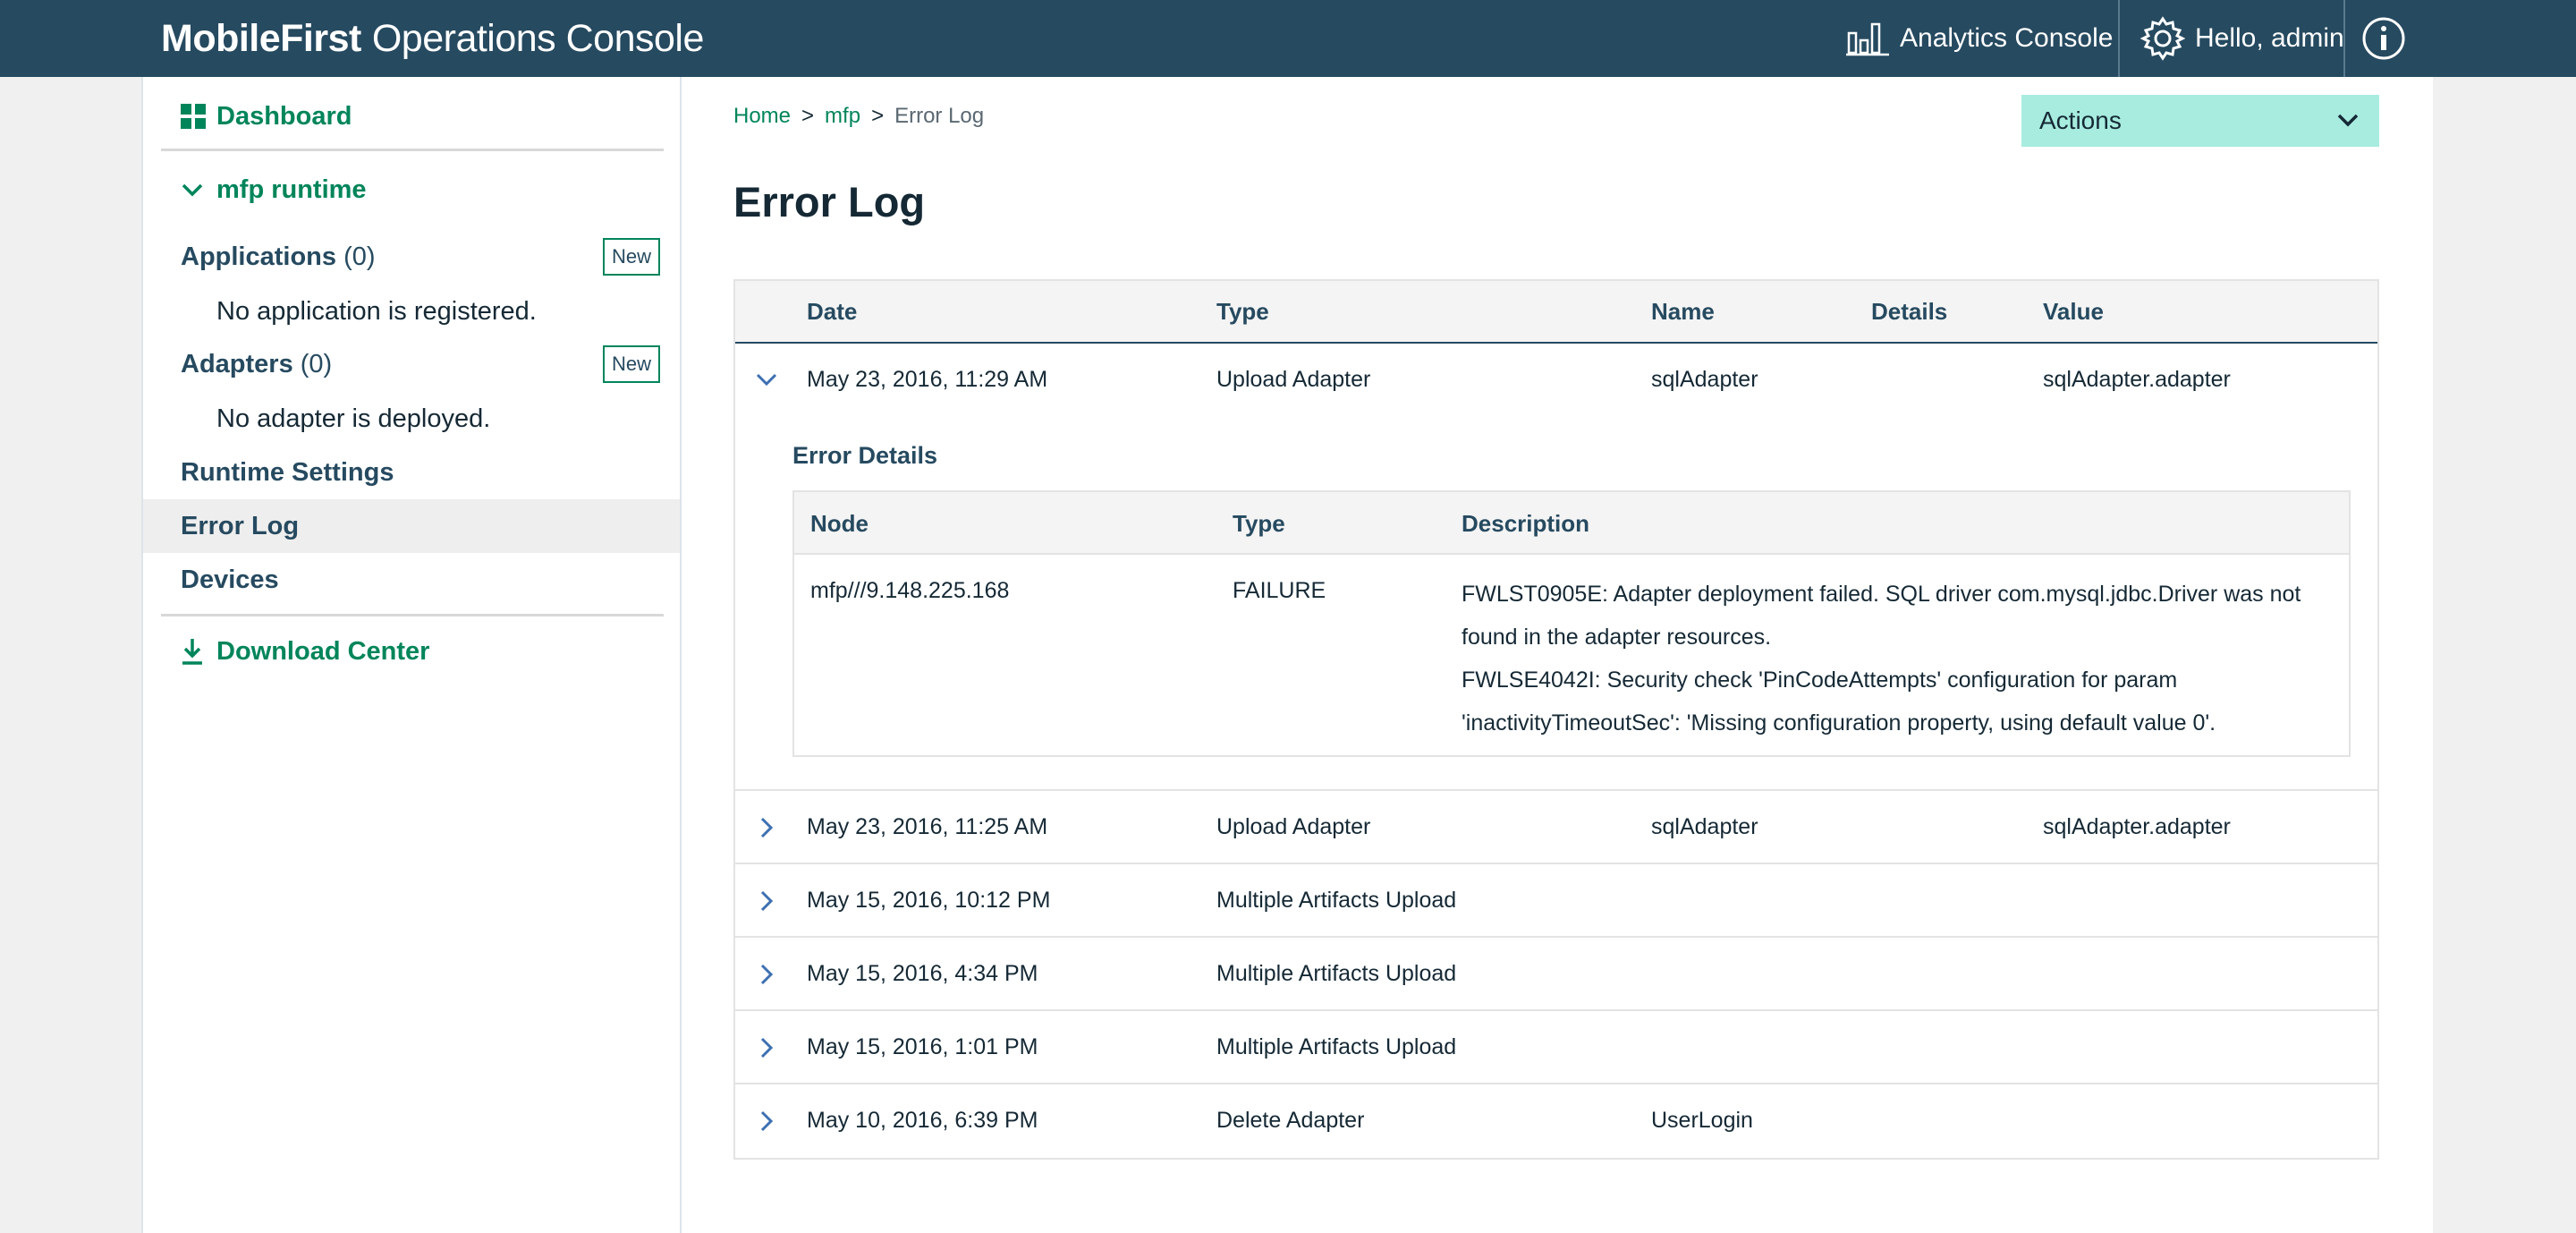  I want to click on cell-type: Delete Adapter, so click(1290, 1120).